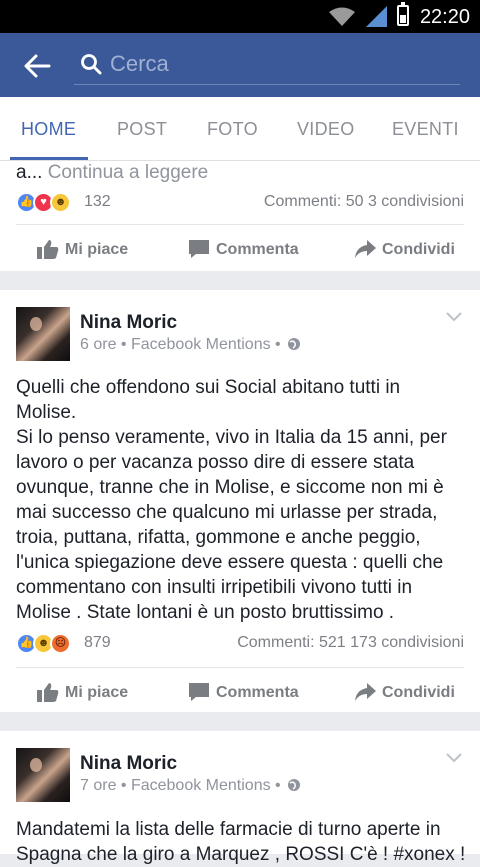  What do you see at coordinates (280, 64) in the screenshot?
I see `search-input` at bounding box center [280, 64].